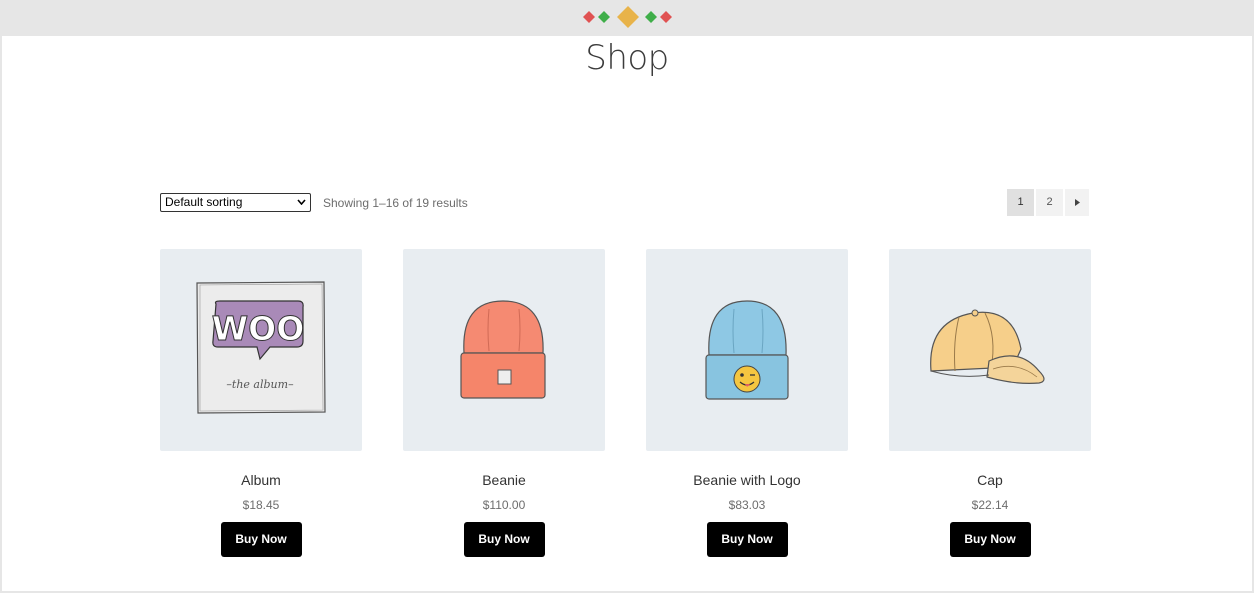 The width and height of the screenshot is (1254, 593). I want to click on page-link-2: 2, so click(1049, 202).